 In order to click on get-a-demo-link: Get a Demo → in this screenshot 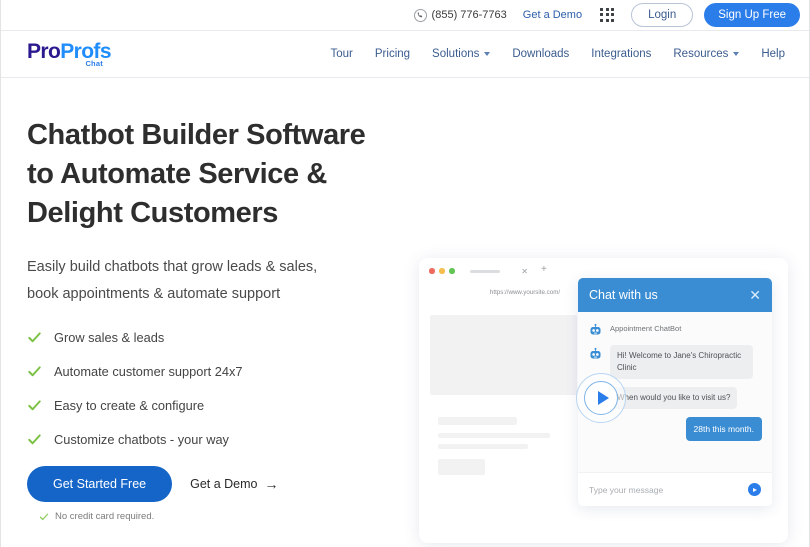, I will do `click(234, 484)`.